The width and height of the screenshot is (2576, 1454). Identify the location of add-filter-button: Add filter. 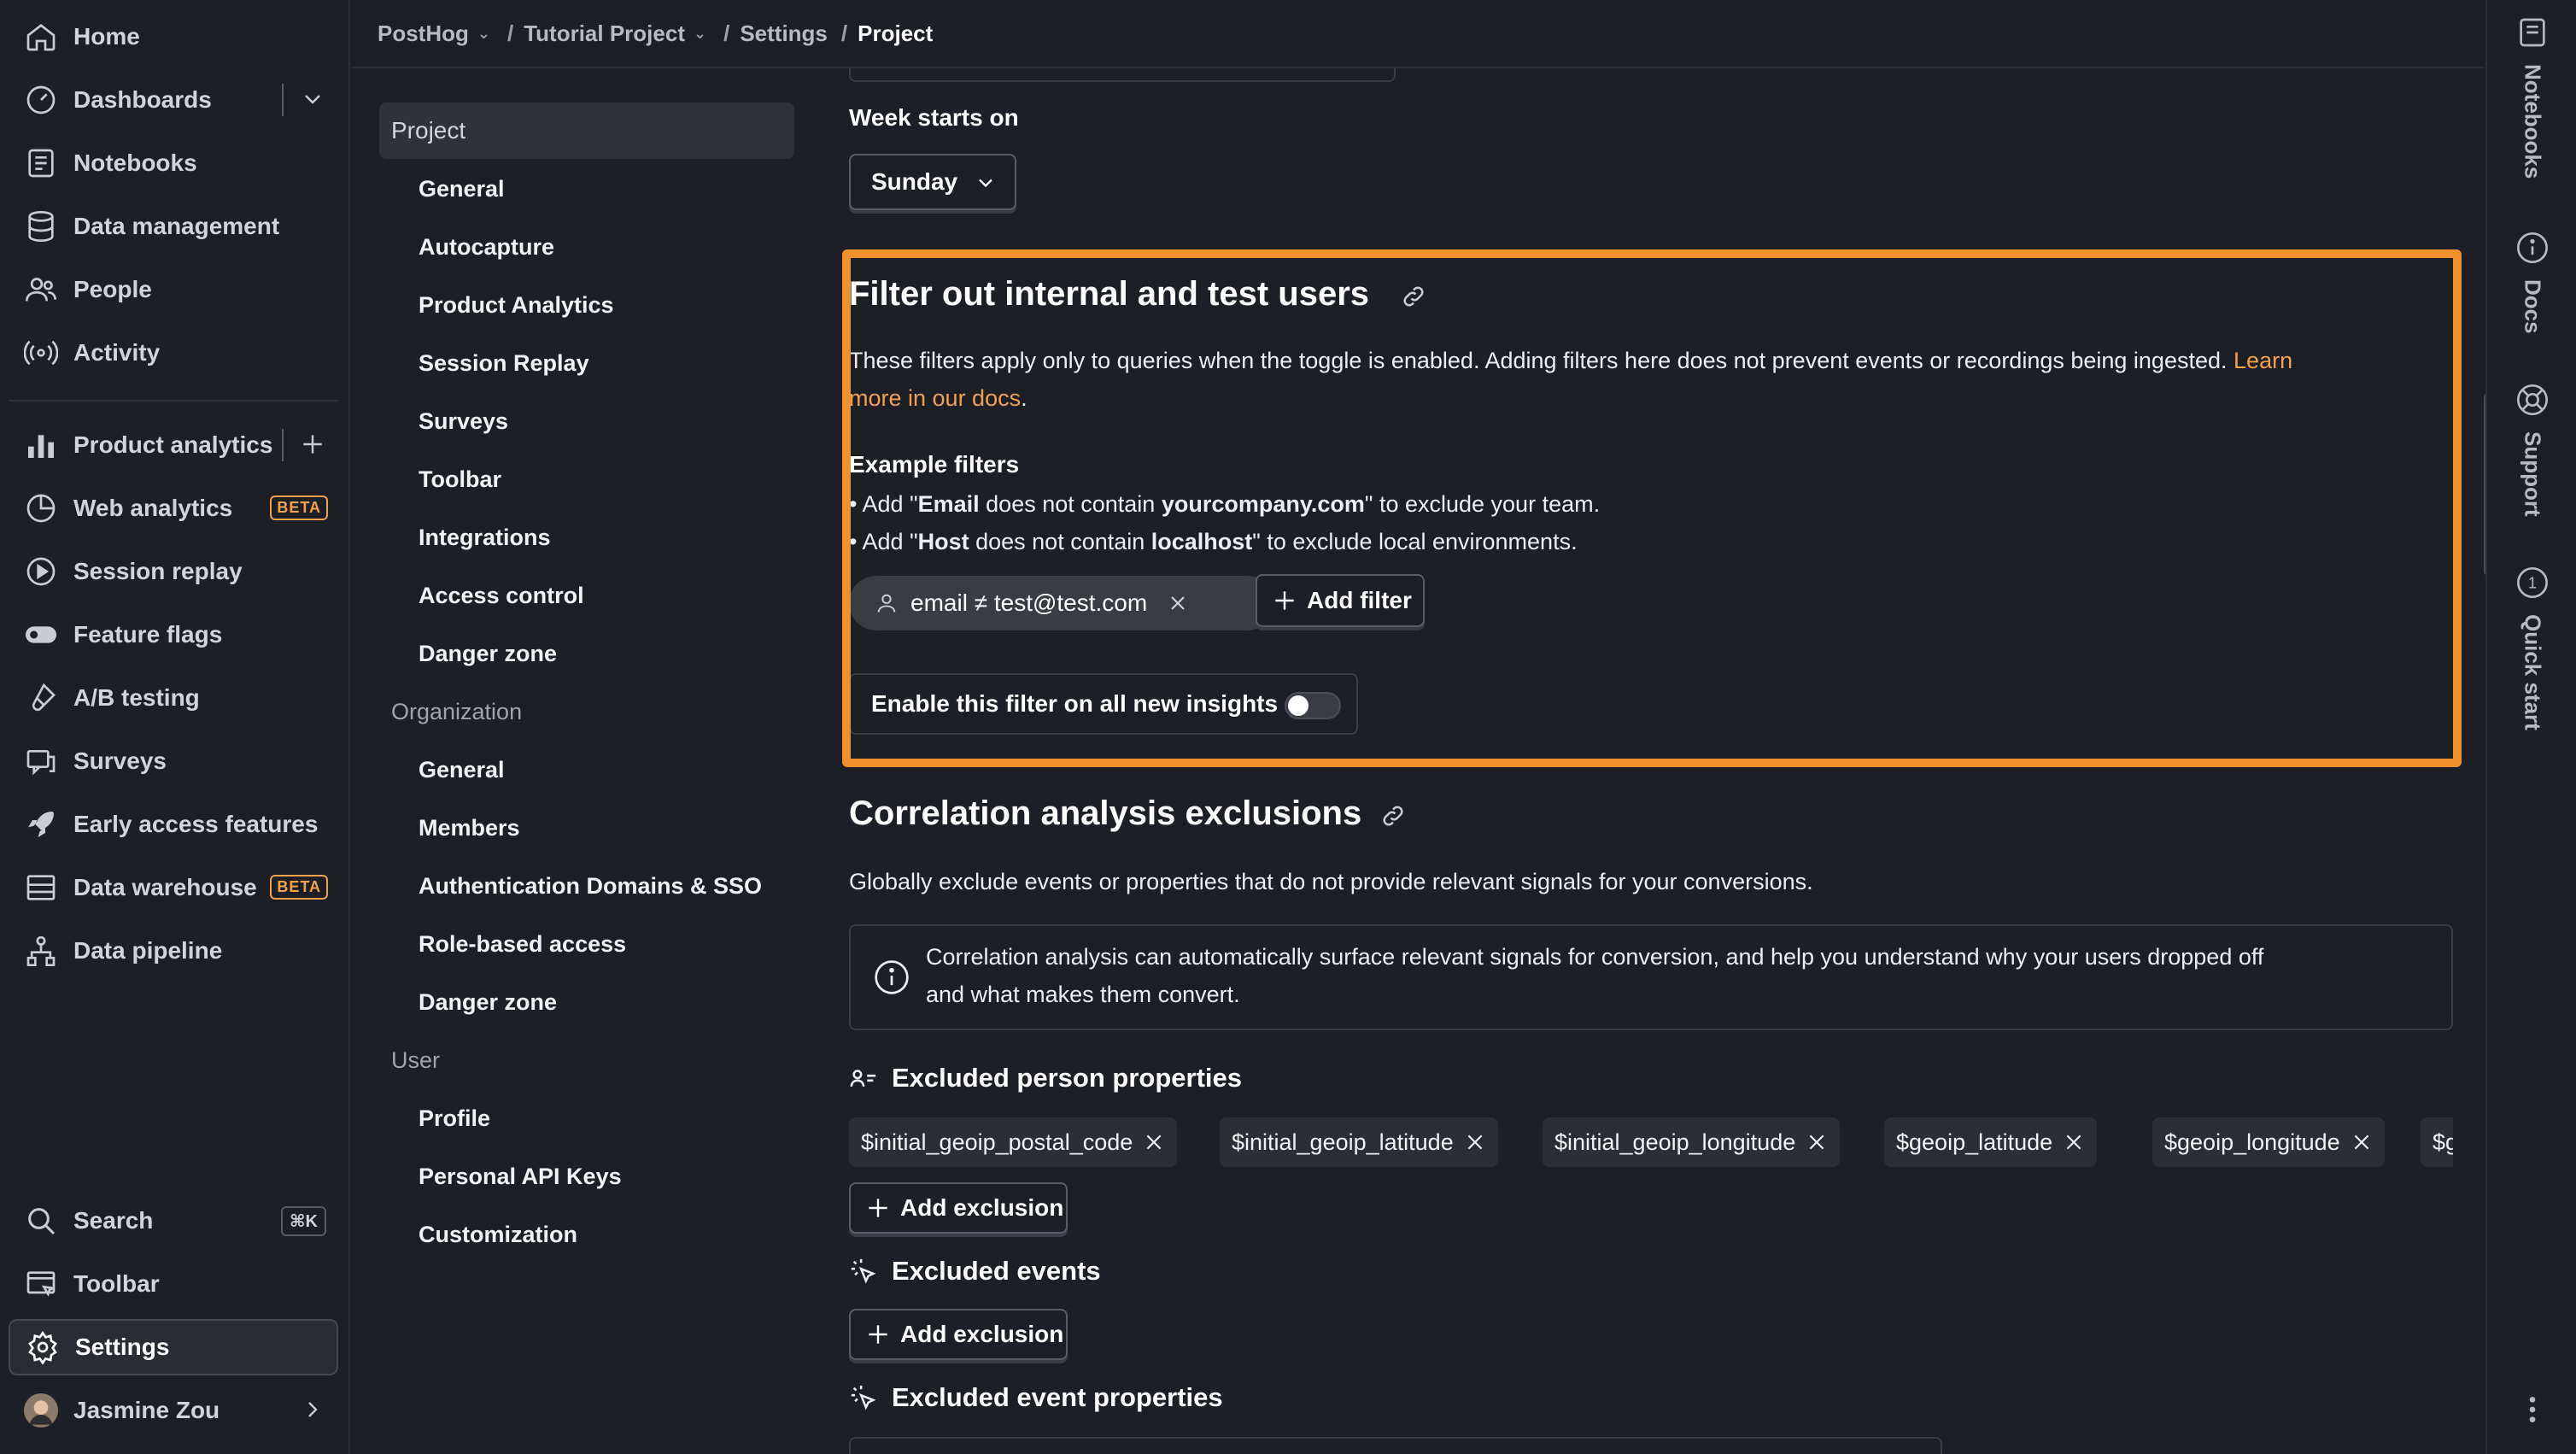
(1340, 601).